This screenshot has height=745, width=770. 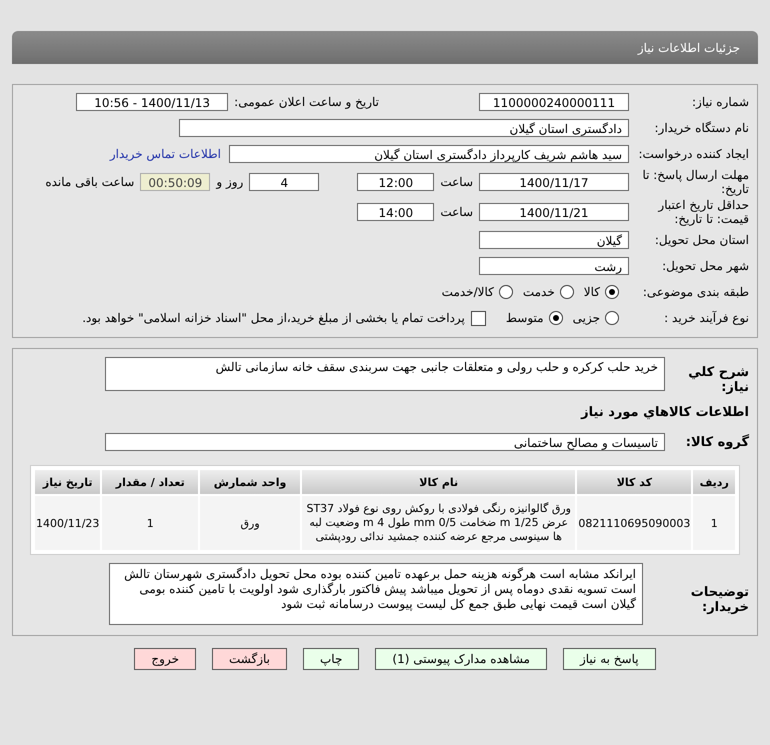 What do you see at coordinates (609, 659) in the screenshot?
I see `action-button: پاسخ به نیاز` at bounding box center [609, 659].